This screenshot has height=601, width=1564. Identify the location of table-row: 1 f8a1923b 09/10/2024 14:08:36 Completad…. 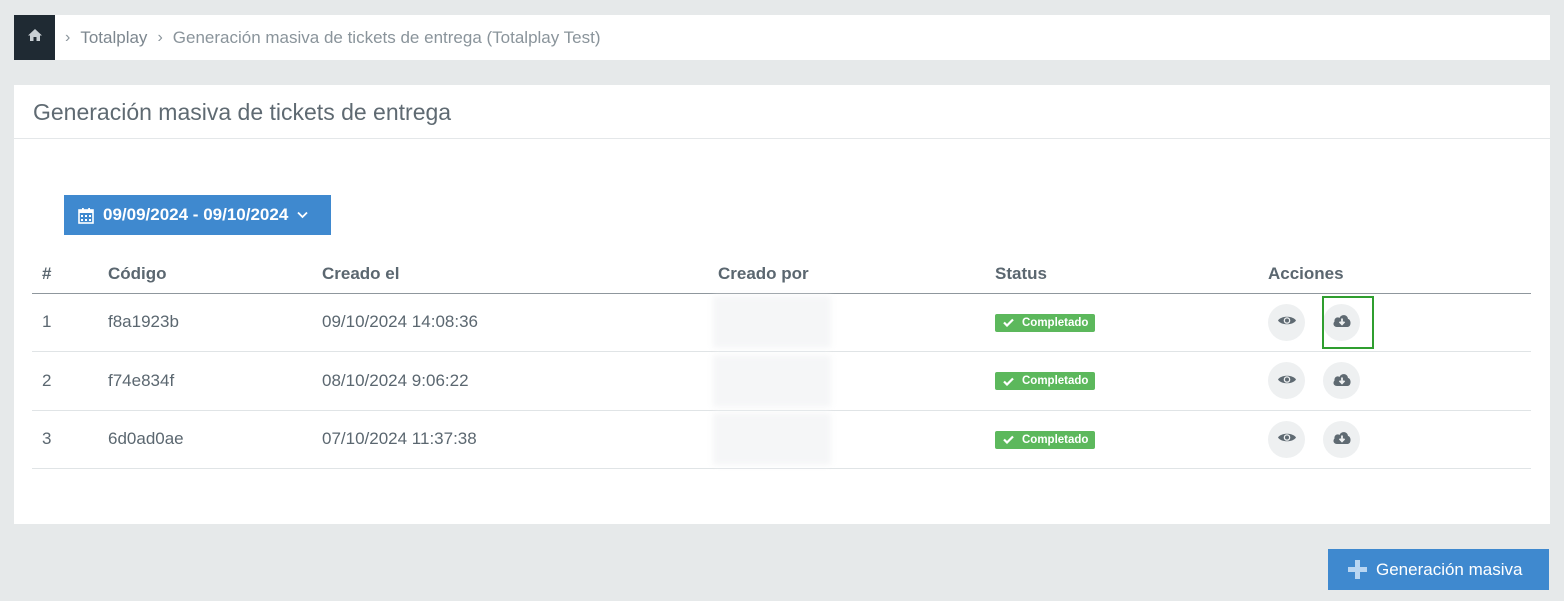
(781, 322).